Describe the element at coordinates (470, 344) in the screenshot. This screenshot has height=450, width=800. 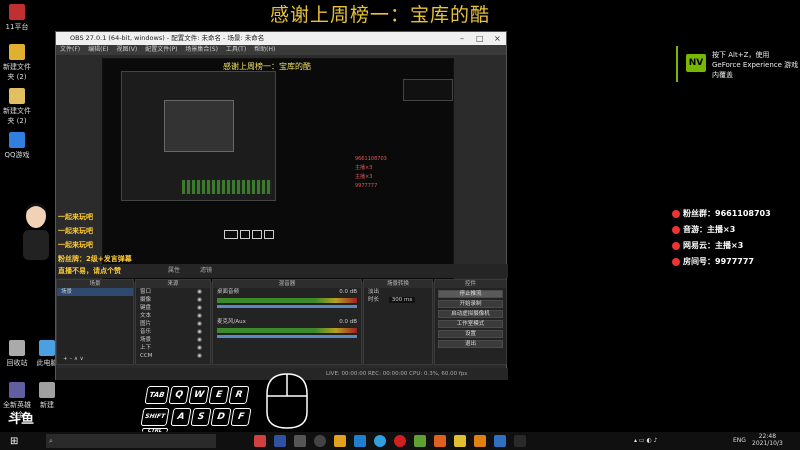
I see `exit-button: 退出` at that location.